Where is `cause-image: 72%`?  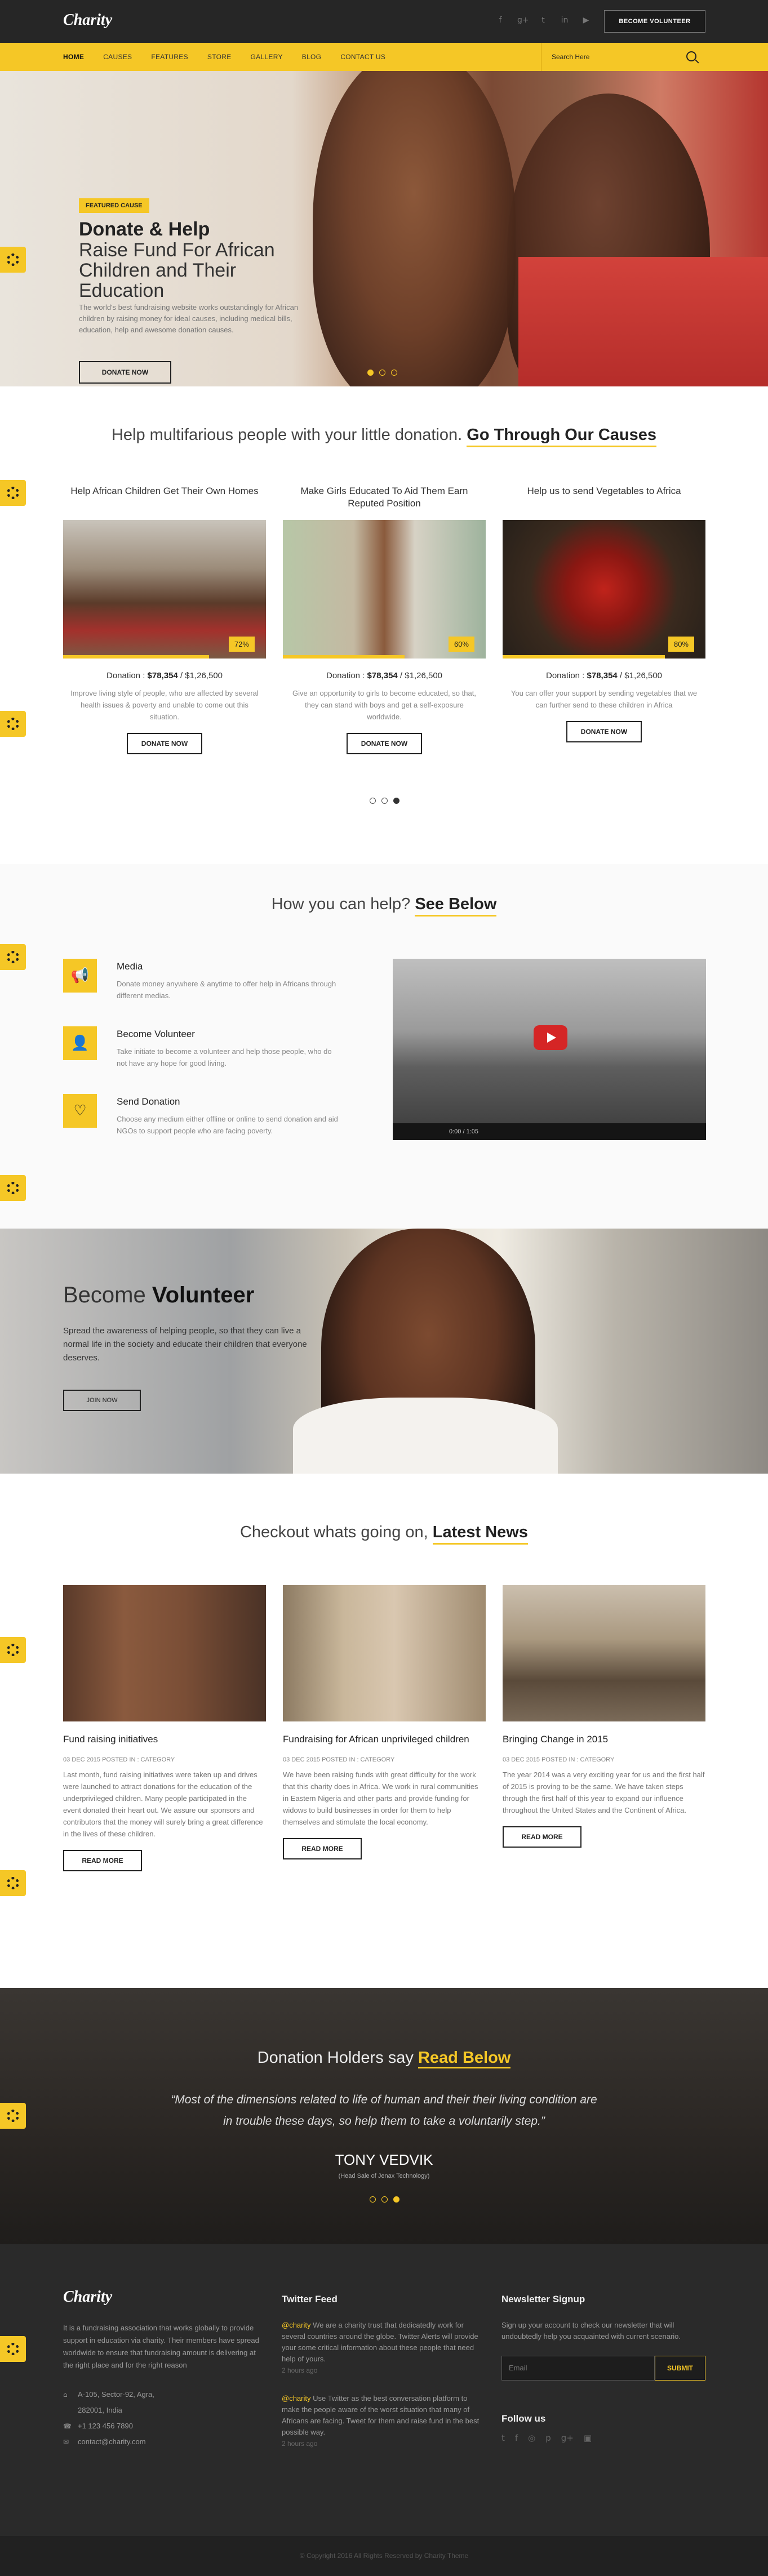 cause-image: 72% is located at coordinates (164, 589).